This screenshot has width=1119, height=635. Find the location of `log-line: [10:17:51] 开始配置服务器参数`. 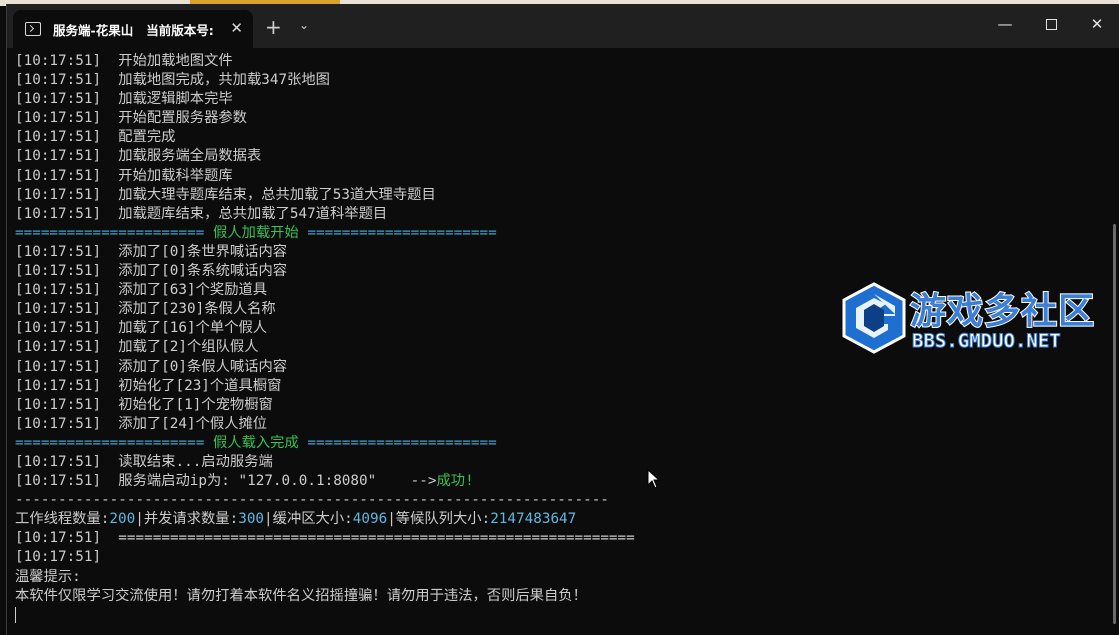

log-line: [10:17:51] 开始配置服务器参数 is located at coordinates (562, 118).